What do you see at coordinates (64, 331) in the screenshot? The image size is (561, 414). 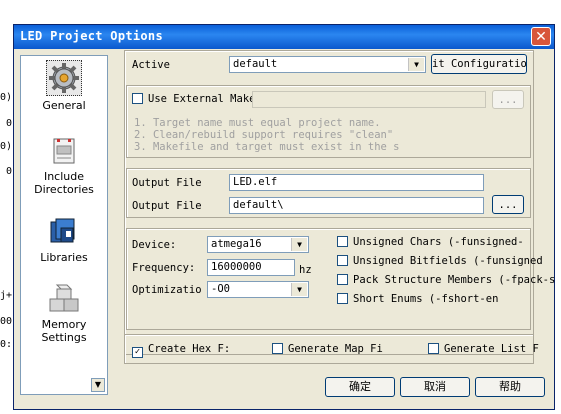 I see `sidebar-item-label: Memory Settings` at bounding box center [64, 331].